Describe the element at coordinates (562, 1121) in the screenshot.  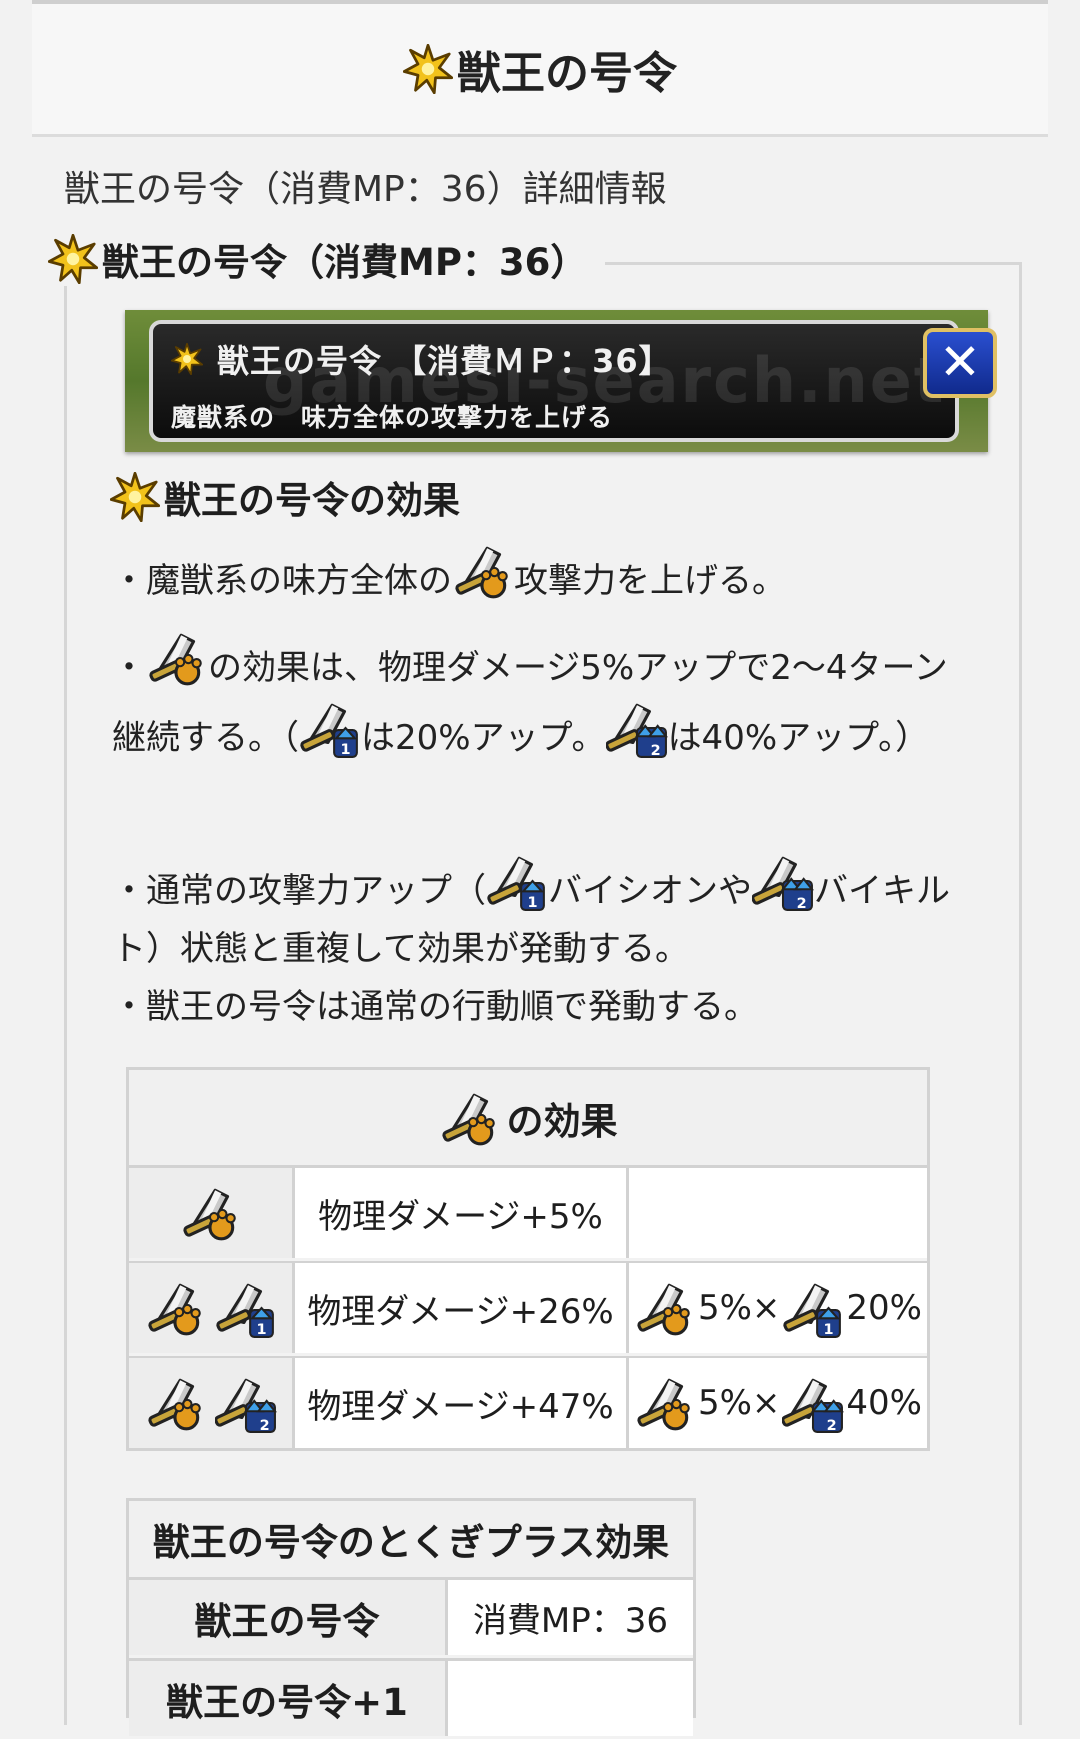
I see `caption-text: の効果` at that location.